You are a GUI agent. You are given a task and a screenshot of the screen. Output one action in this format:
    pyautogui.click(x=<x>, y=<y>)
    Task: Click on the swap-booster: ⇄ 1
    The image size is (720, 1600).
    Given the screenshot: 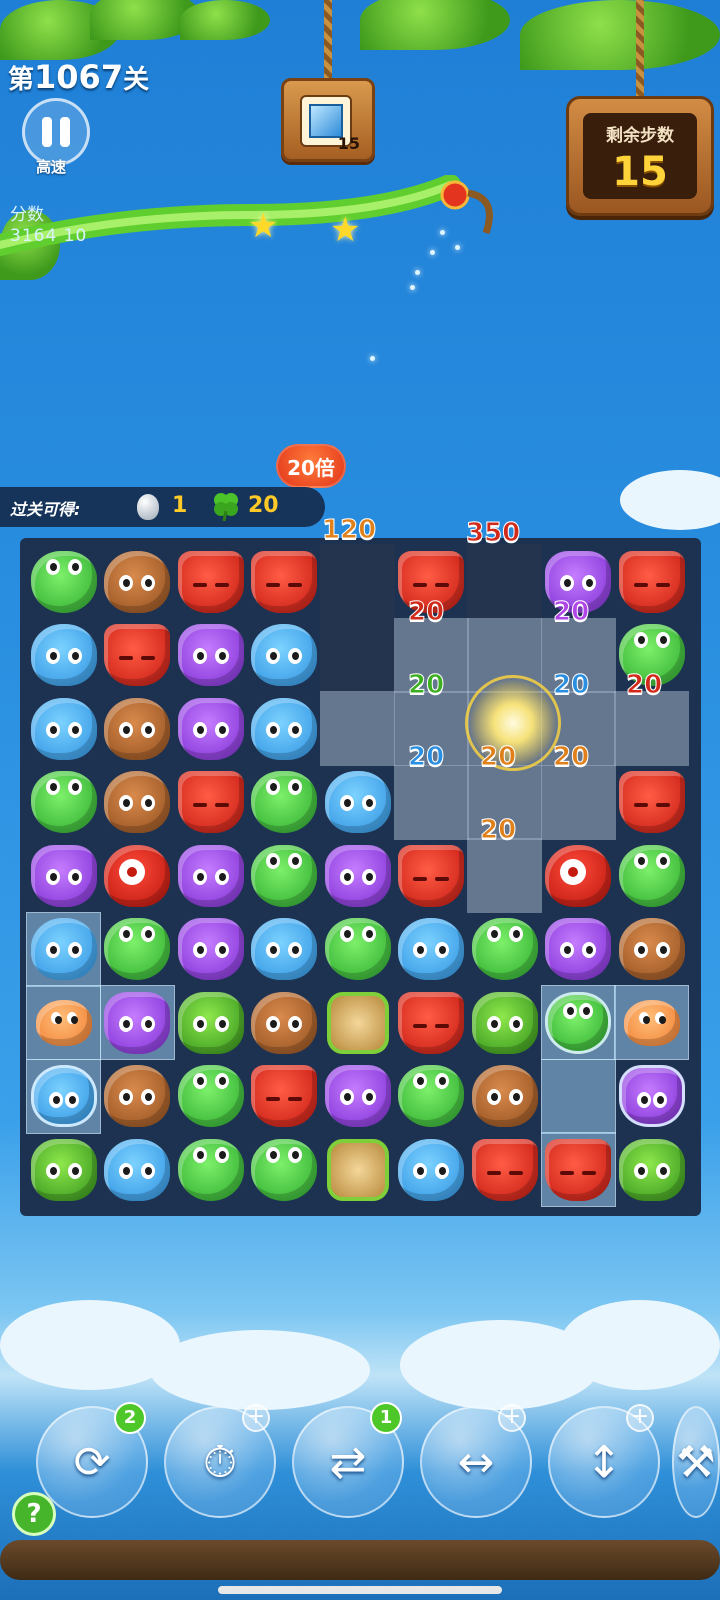 What is the action you would take?
    pyautogui.click(x=348, y=1460)
    